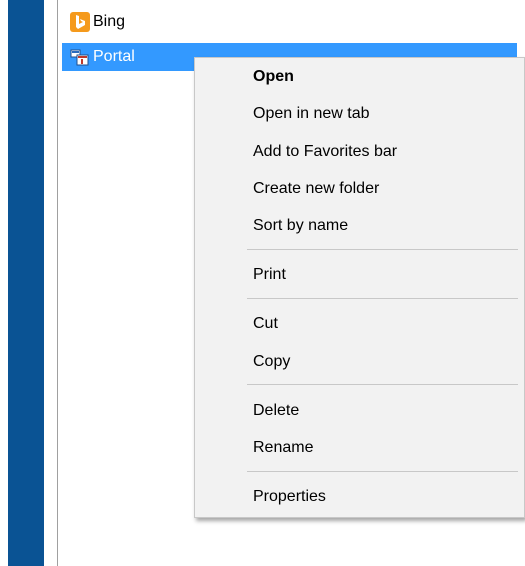 The image size is (525, 566). What do you see at coordinates (4, 283) in the screenshot?
I see `window-left-edge` at bounding box center [4, 283].